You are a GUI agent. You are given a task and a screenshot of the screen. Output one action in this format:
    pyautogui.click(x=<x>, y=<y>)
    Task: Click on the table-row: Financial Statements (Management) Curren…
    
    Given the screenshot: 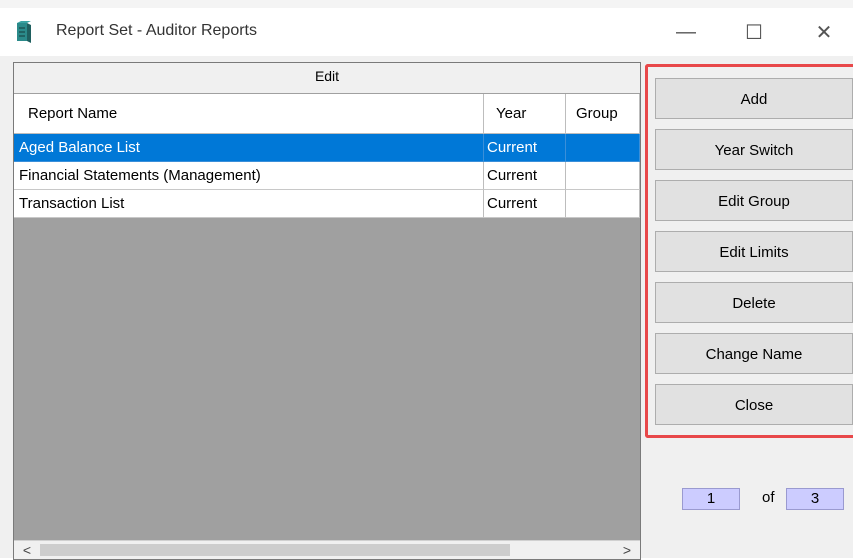 What is the action you would take?
    pyautogui.click(x=327, y=176)
    